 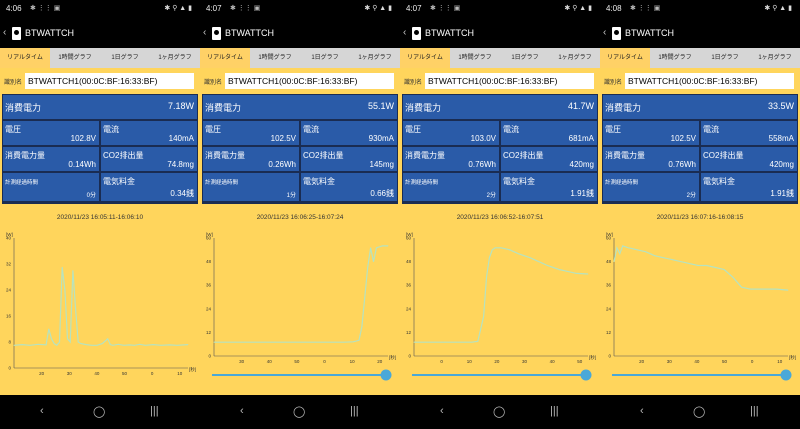 I want to click on y-tick-label: 12, so click(x=209, y=332).